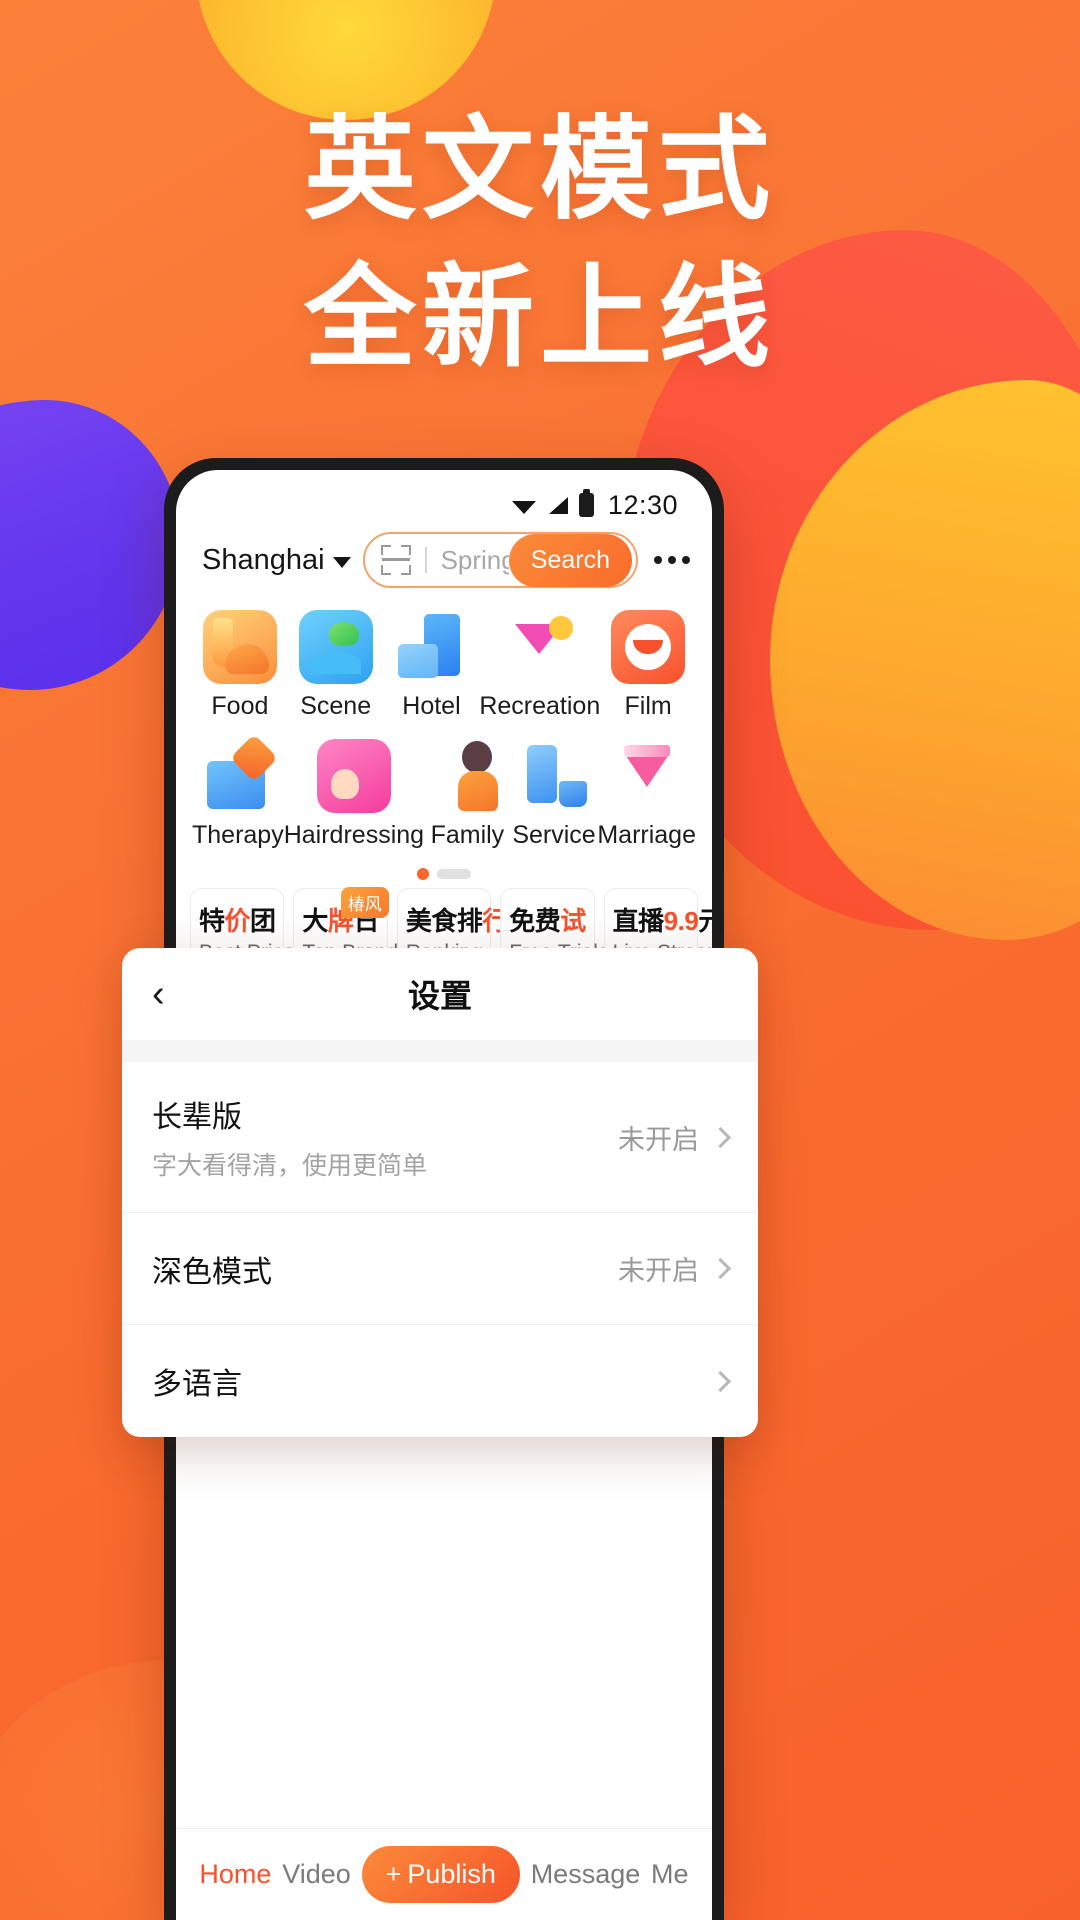 This screenshot has height=1920, width=1080. Describe the element at coordinates (454, 874) in the screenshot. I see `pager-dot` at that location.